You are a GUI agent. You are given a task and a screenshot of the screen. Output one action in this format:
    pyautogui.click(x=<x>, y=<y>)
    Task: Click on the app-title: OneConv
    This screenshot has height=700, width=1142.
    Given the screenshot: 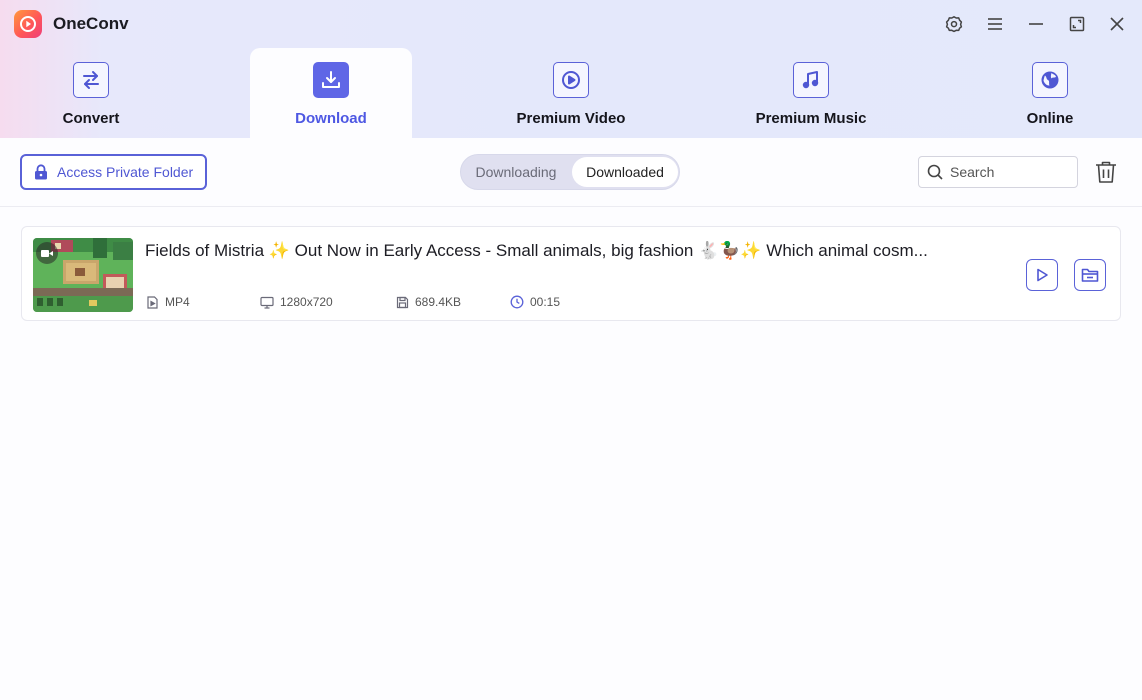 What is the action you would take?
    pyautogui.click(x=91, y=23)
    